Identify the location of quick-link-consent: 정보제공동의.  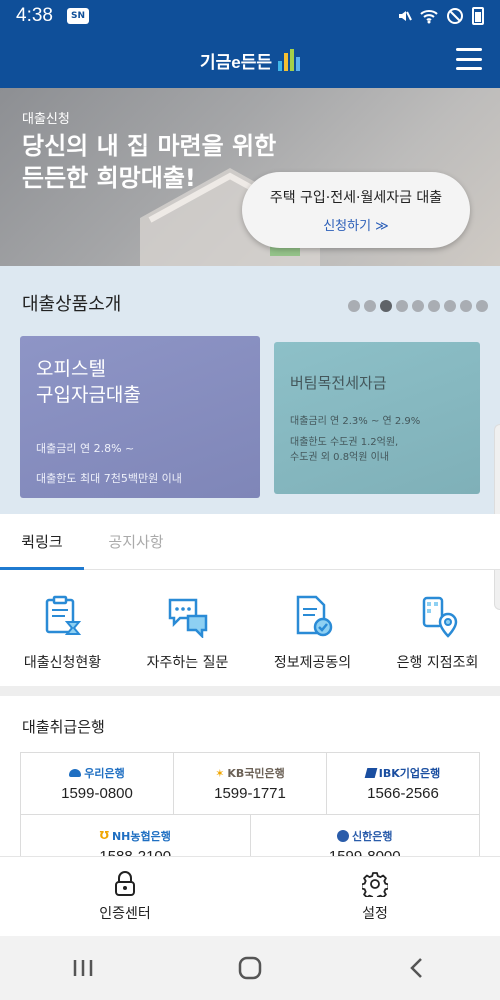
(312, 635).